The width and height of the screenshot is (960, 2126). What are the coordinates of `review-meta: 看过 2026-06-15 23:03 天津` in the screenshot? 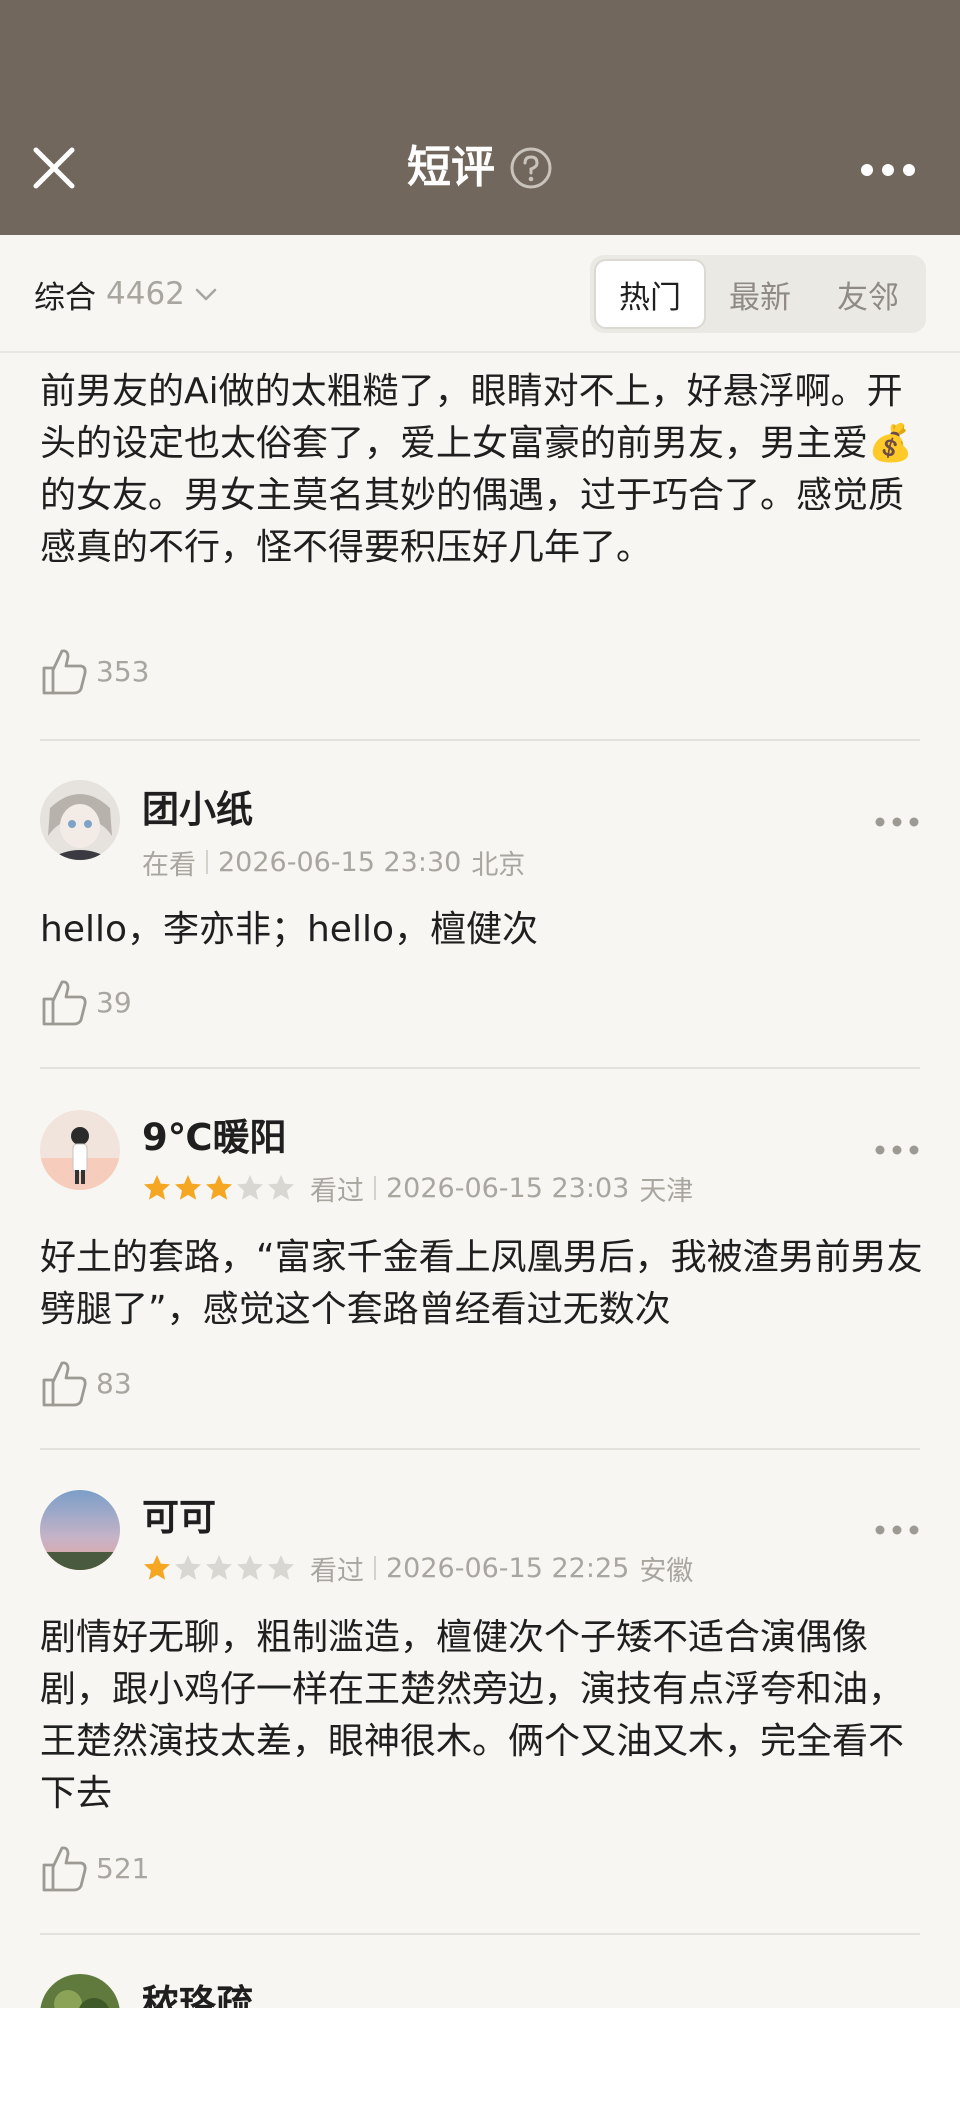 It's located at (417, 1188).